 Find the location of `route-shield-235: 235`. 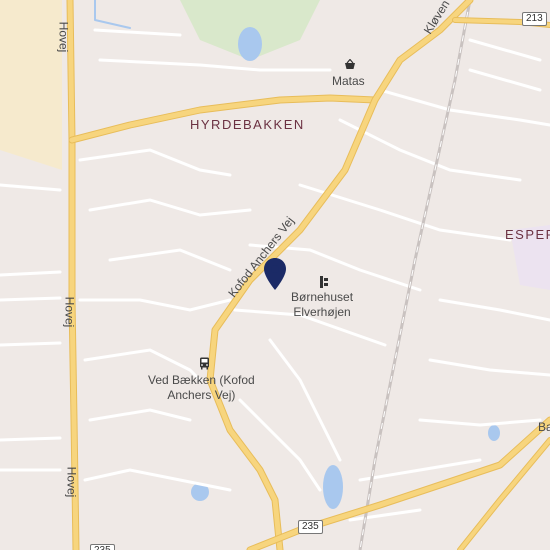

route-shield-235: 235 is located at coordinates (310, 527).